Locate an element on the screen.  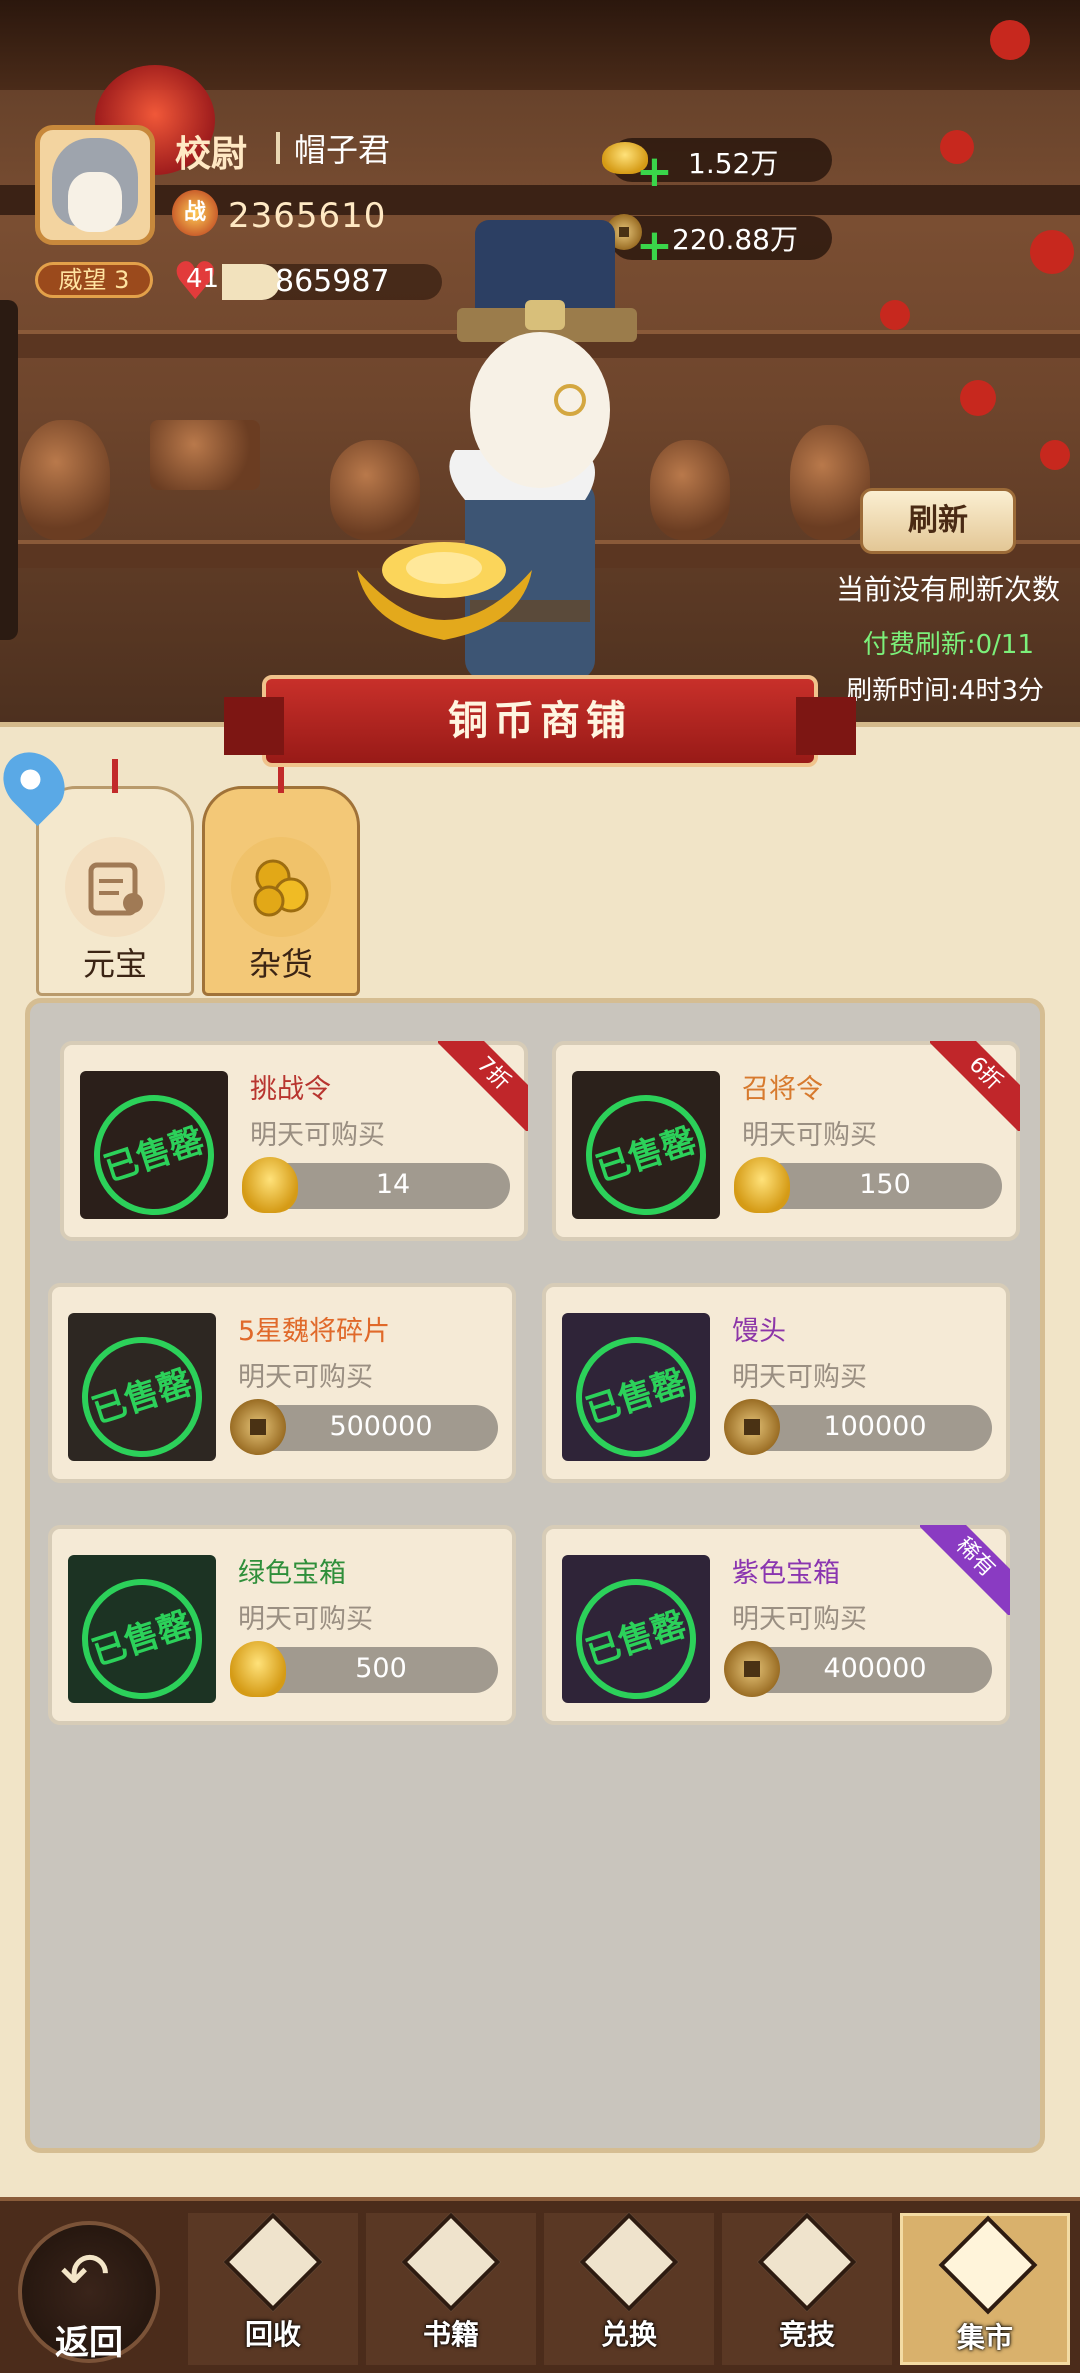
coin-amount: 220.88万 is located at coordinates (735, 239).